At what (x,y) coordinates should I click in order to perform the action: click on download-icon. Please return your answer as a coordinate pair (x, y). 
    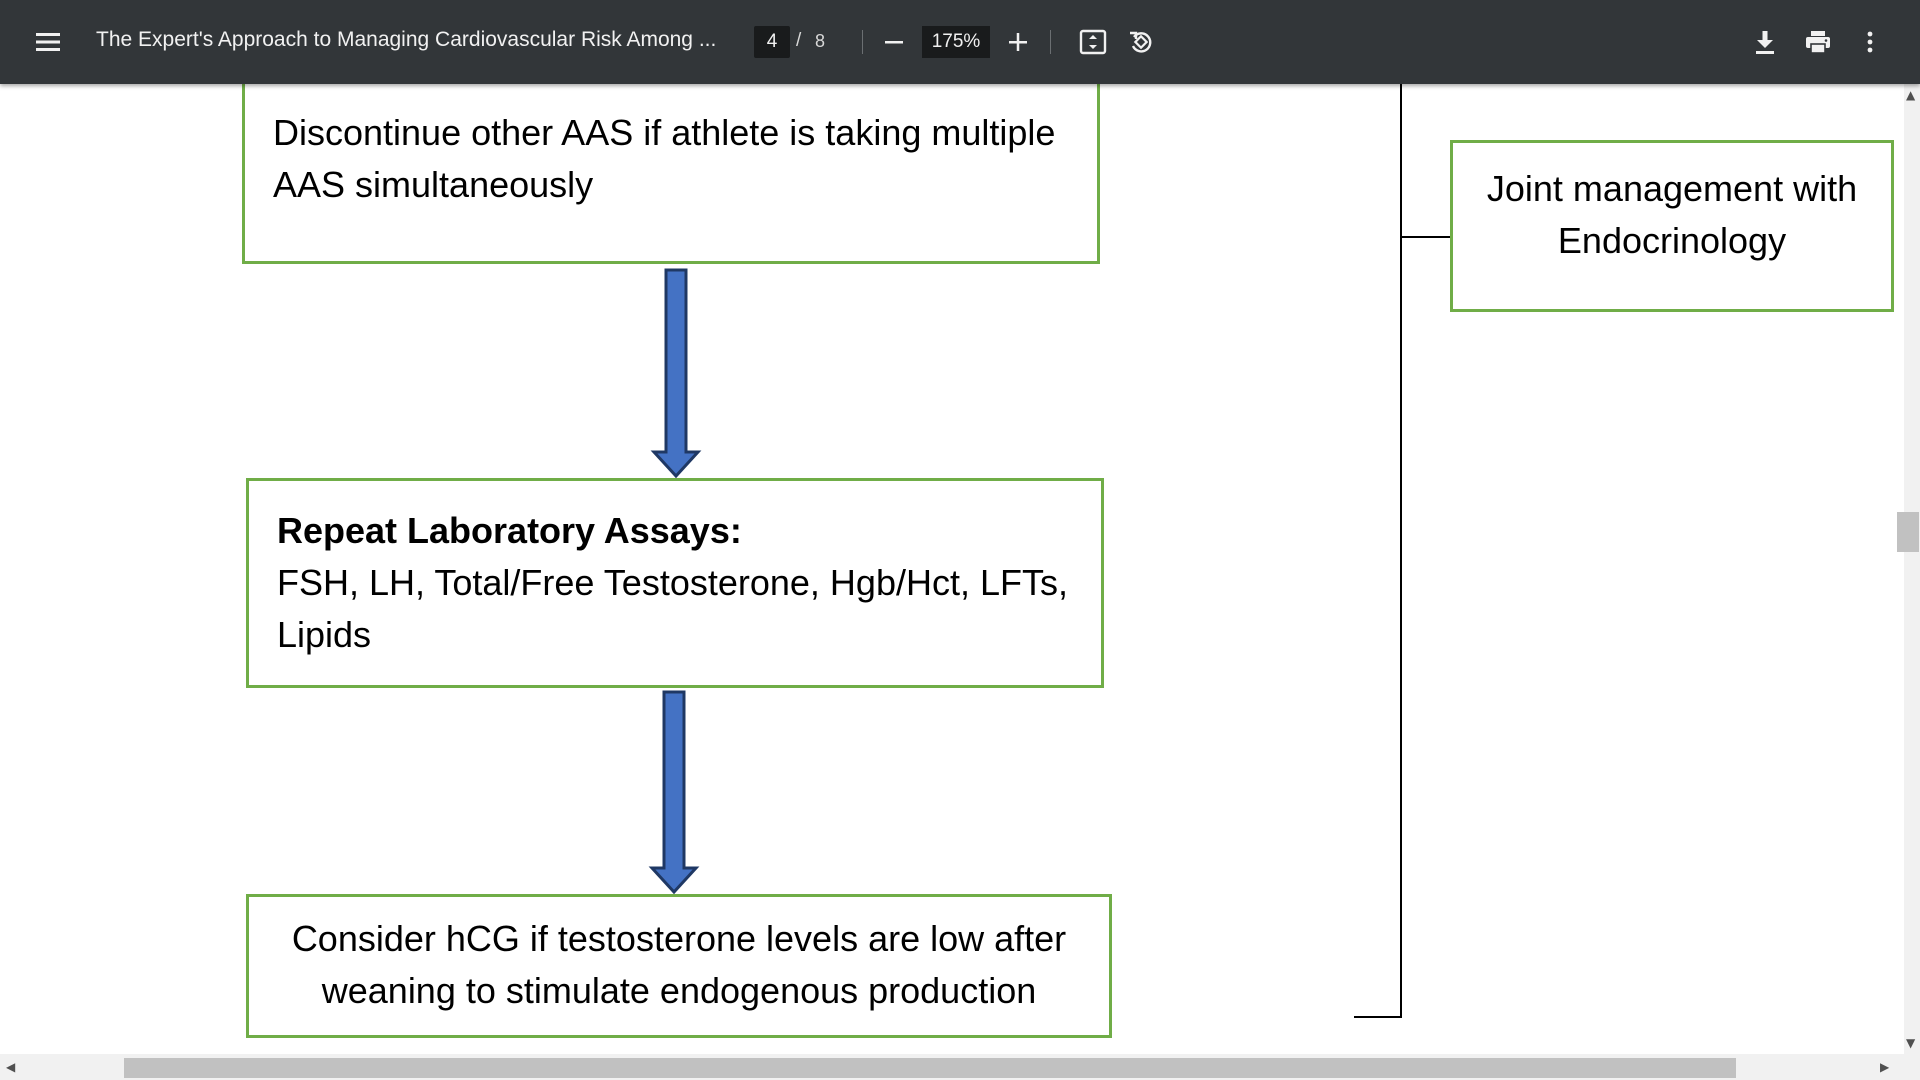
    Looking at the image, I should click on (1765, 42).